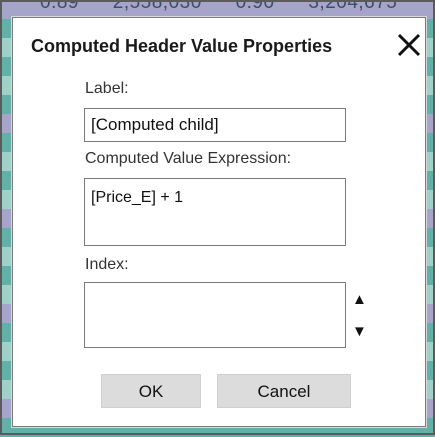 This screenshot has width=435, height=437. What do you see at coordinates (59, 6) in the screenshot?
I see `background-value: 0.89` at bounding box center [59, 6].